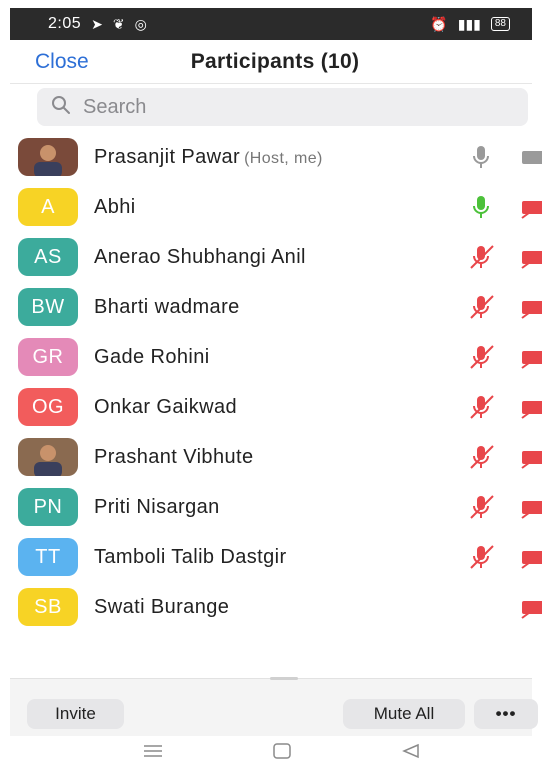  I want to click on participant-name: Onkar Gaikwad, so click(166, 406).